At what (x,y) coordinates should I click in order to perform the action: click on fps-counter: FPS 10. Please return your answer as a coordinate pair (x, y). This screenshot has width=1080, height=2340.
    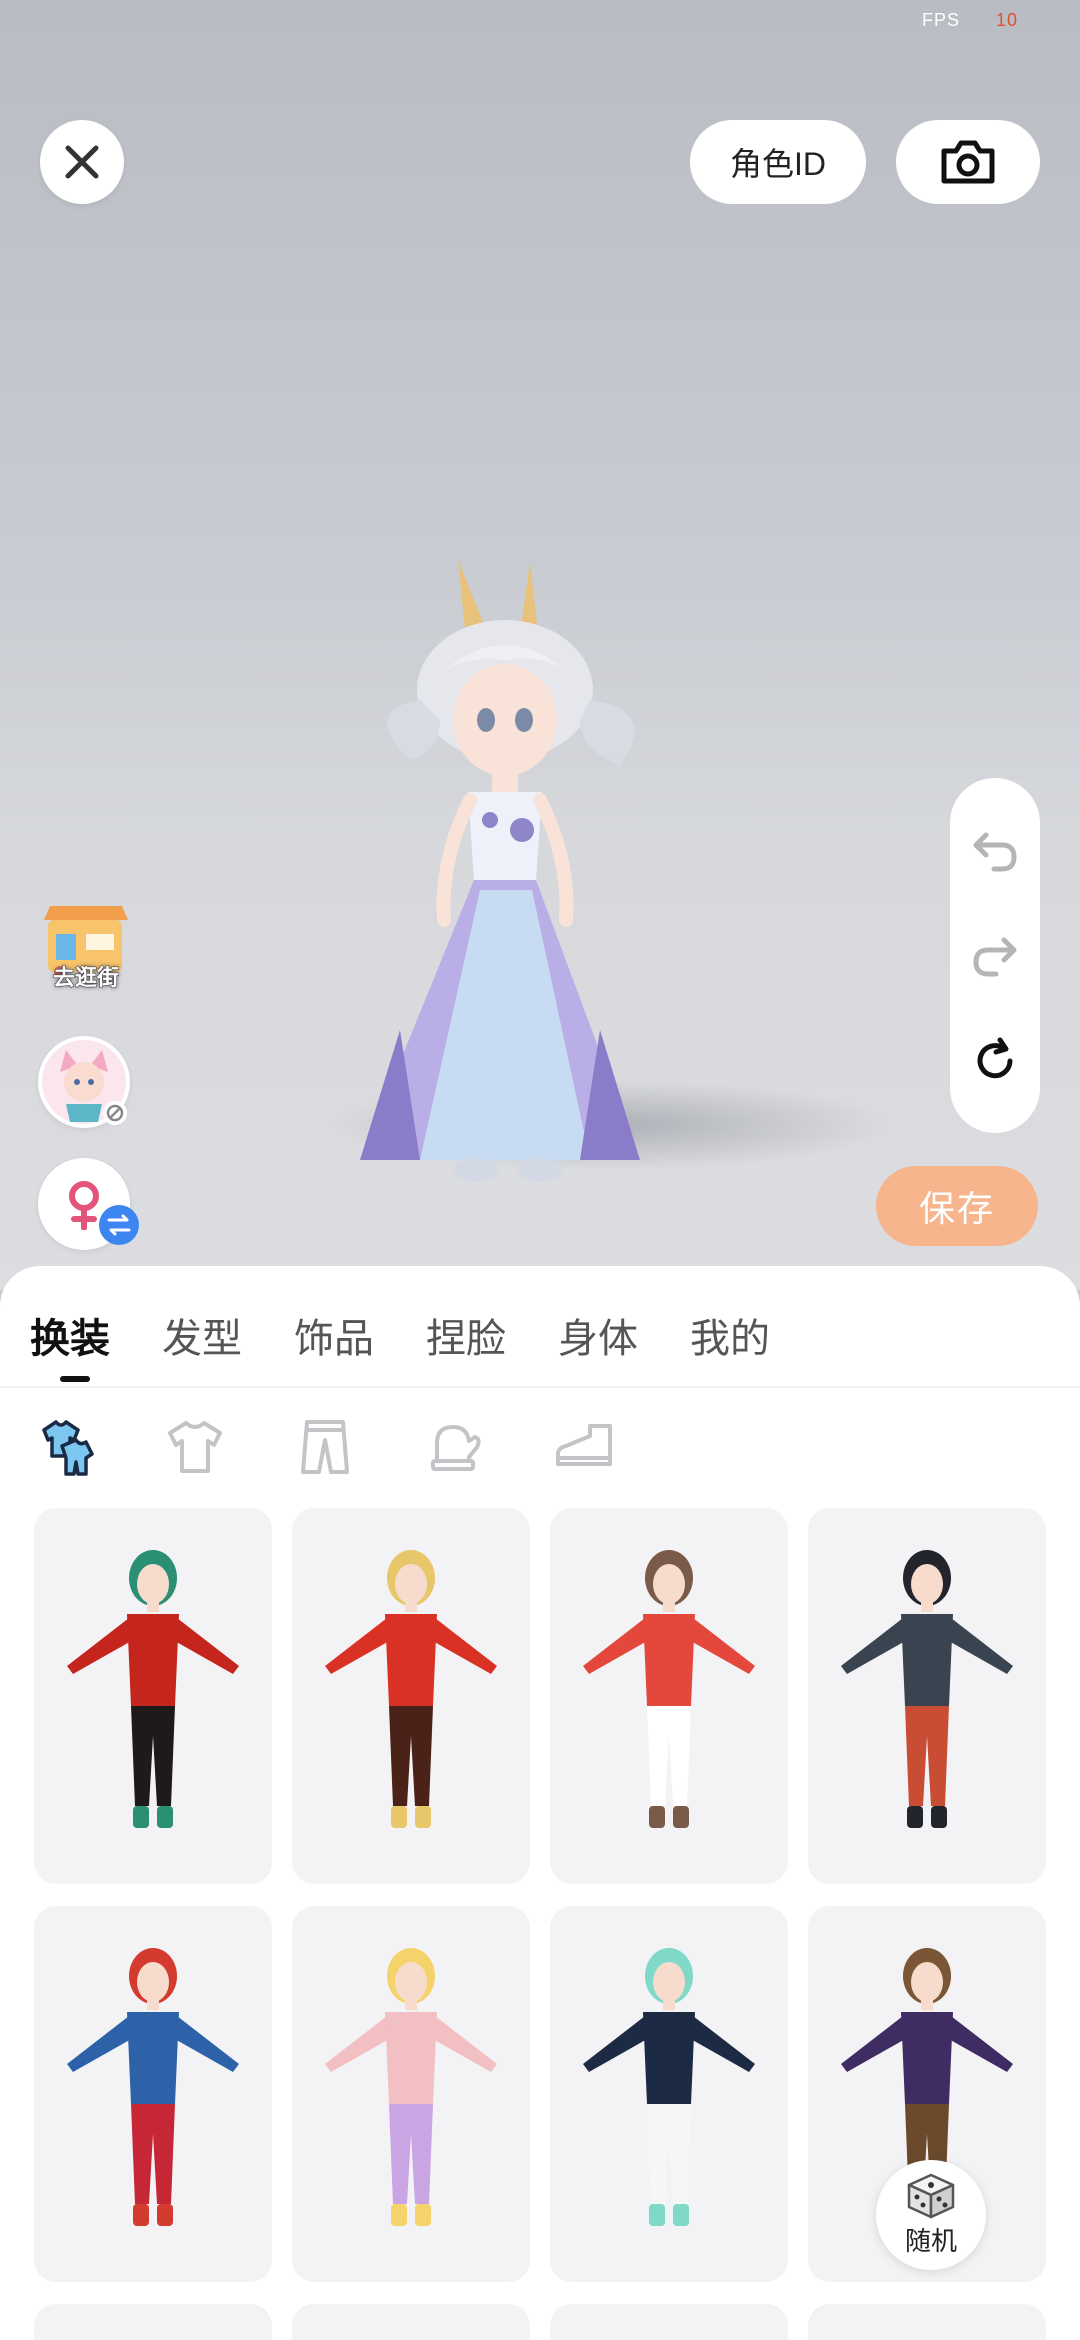
    Looking at the image, I should click on (970, 20).